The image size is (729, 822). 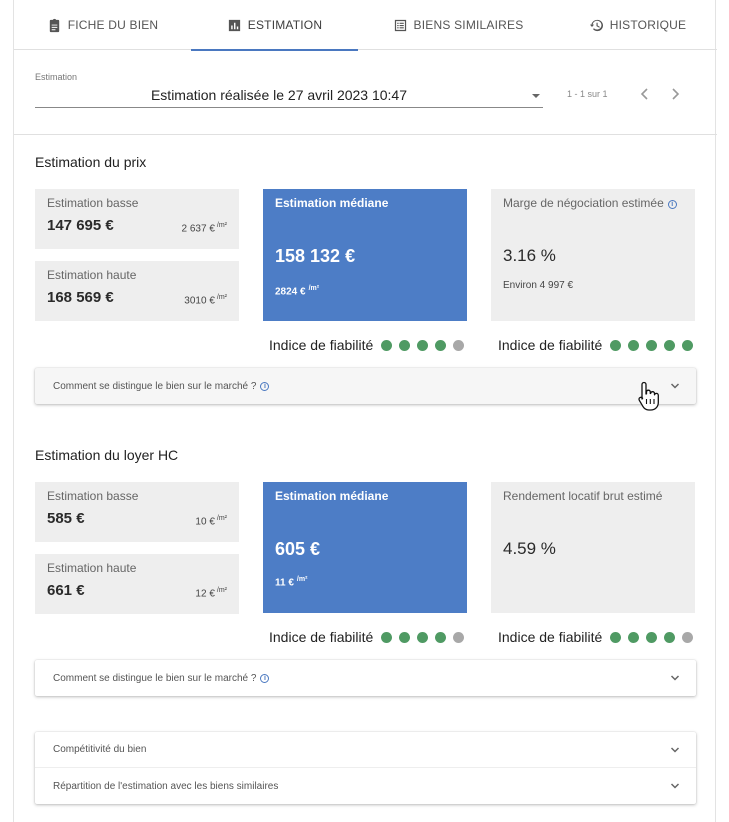 I want to click on previous-button, so click(x=645, y=94).